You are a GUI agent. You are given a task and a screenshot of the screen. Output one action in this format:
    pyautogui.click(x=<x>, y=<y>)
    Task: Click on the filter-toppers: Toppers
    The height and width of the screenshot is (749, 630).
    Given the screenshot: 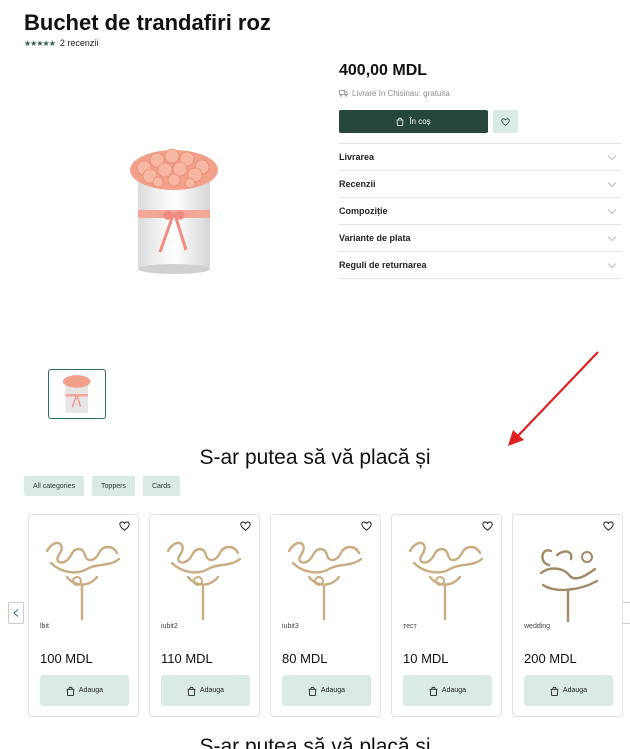 What is the action you would take?
    pyautogui.click(x=113, y=486)
    